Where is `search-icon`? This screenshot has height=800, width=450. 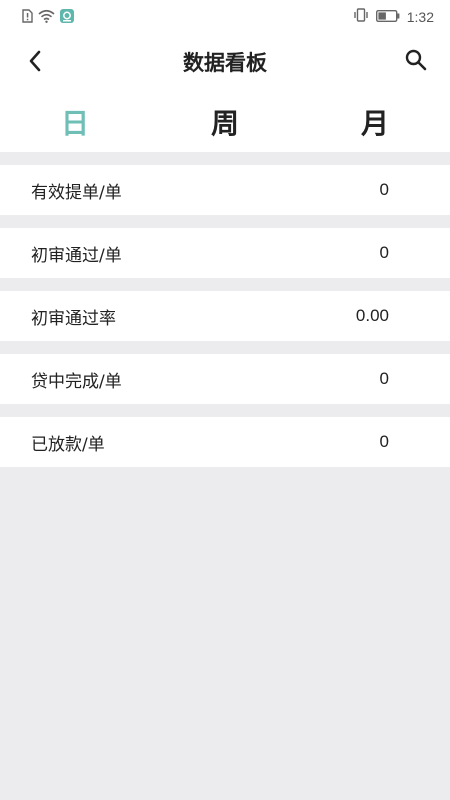
search-icon is located at coordinates (416, 62).